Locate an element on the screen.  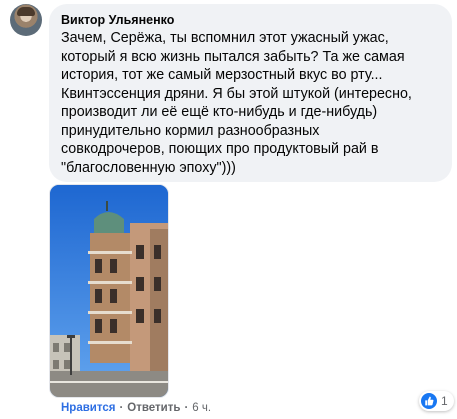
reactions-badge: 1 is located at coordinates (436, 401).